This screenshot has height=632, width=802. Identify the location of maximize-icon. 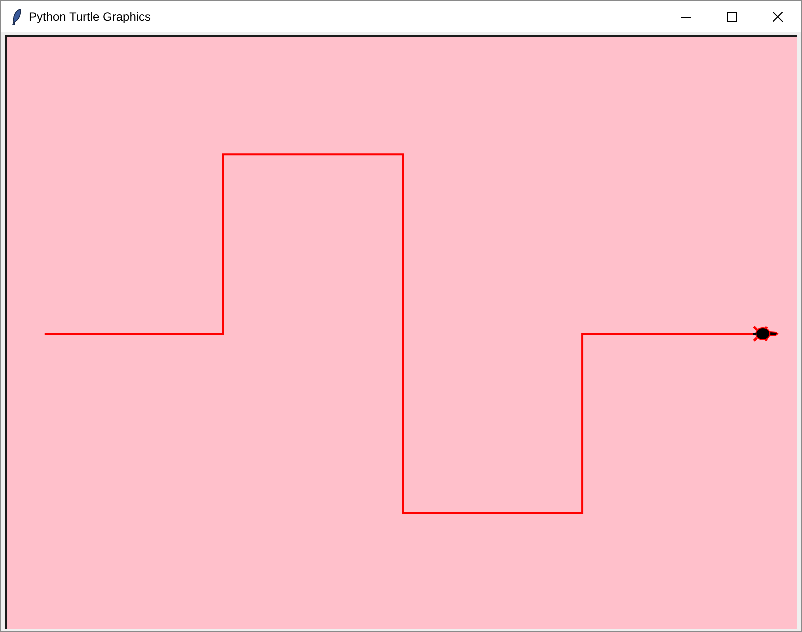
(732, 17).